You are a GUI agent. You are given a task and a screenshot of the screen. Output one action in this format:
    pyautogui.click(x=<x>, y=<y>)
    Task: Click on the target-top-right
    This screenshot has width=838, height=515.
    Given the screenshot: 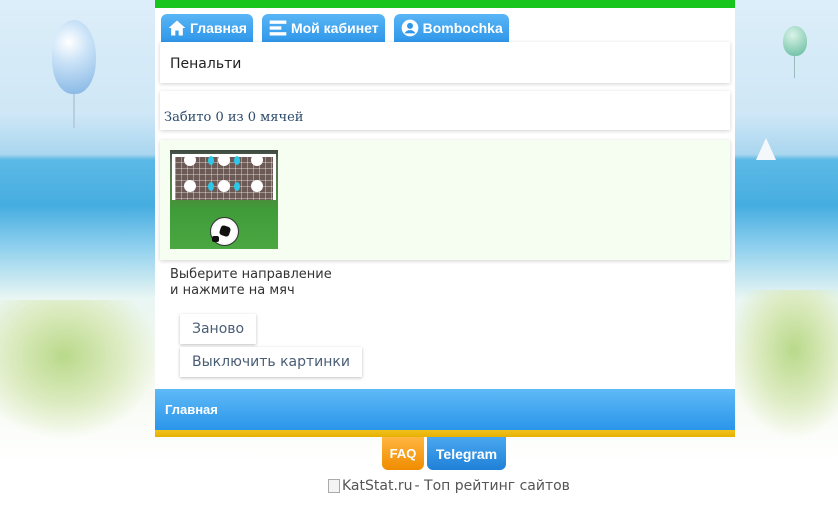 What is the action you would take?
    pyautogui.click(x=257, y=160)
    